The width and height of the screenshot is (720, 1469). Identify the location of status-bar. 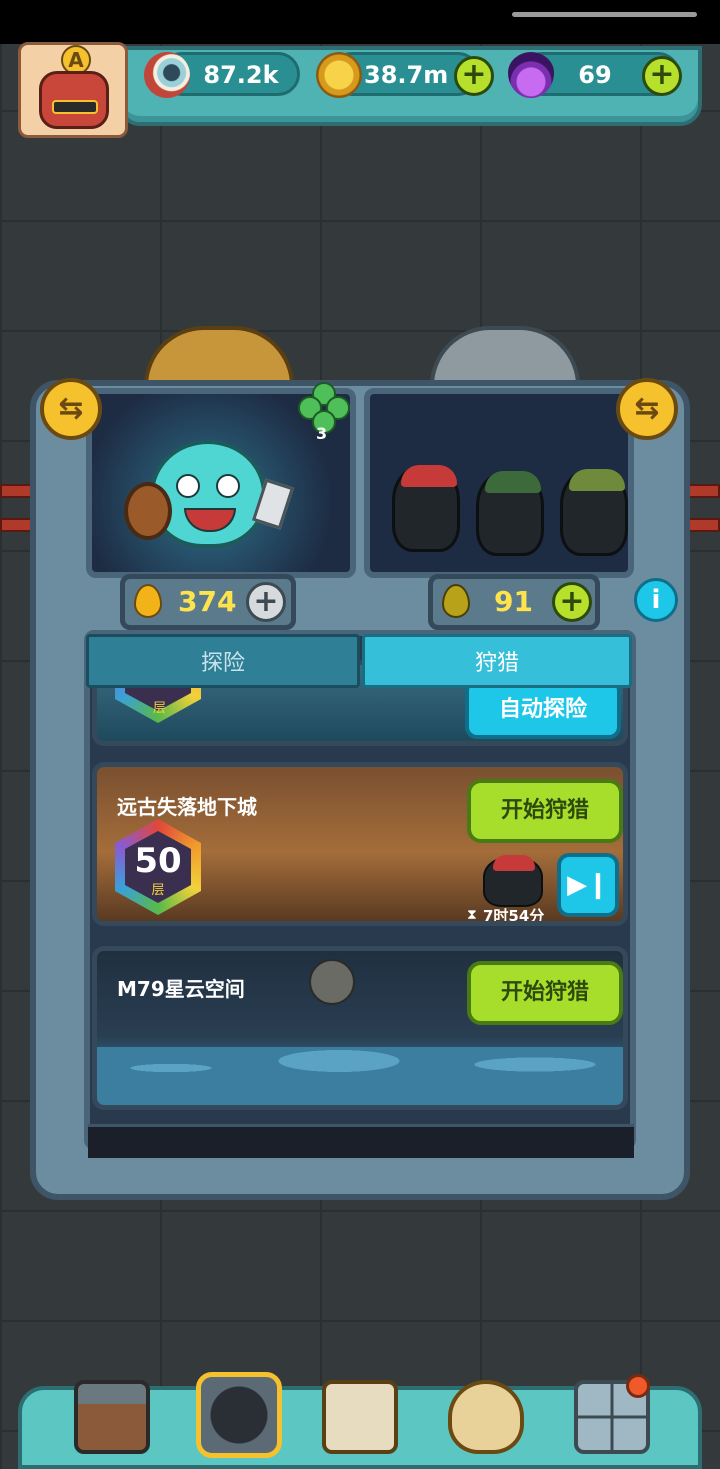
(360, 22).